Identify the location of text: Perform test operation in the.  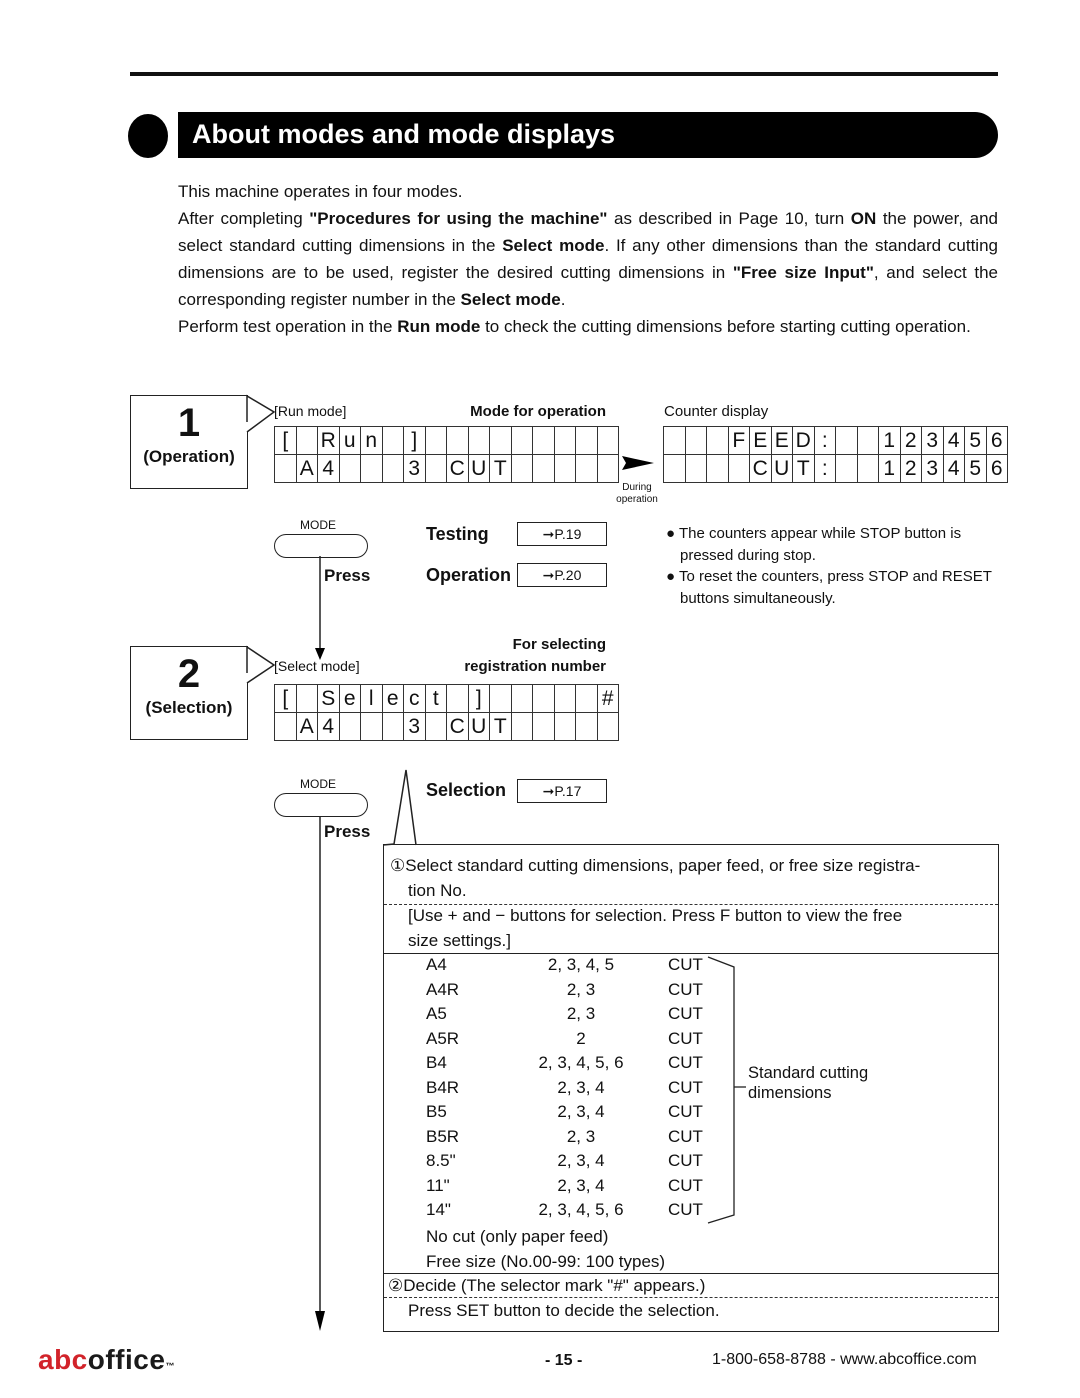
(288, 326).